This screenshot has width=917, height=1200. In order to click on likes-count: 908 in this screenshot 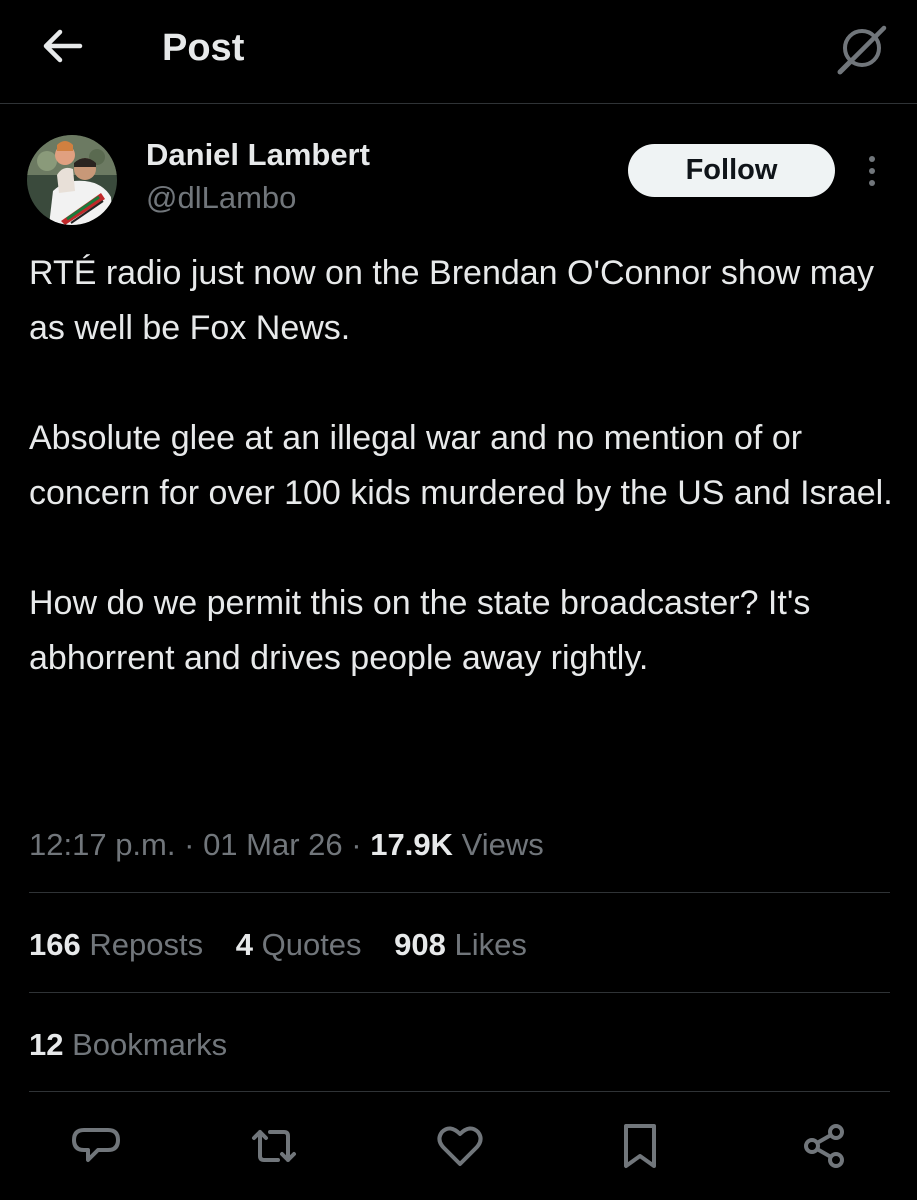, I will do `click(420, 944)`.